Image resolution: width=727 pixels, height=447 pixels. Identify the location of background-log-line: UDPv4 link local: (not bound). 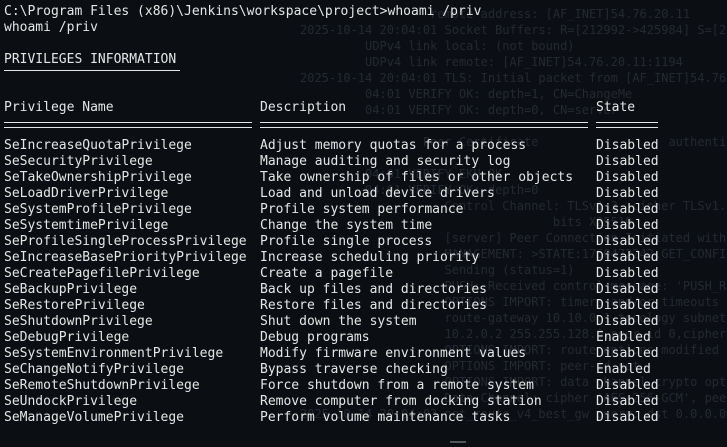
(437, 46).